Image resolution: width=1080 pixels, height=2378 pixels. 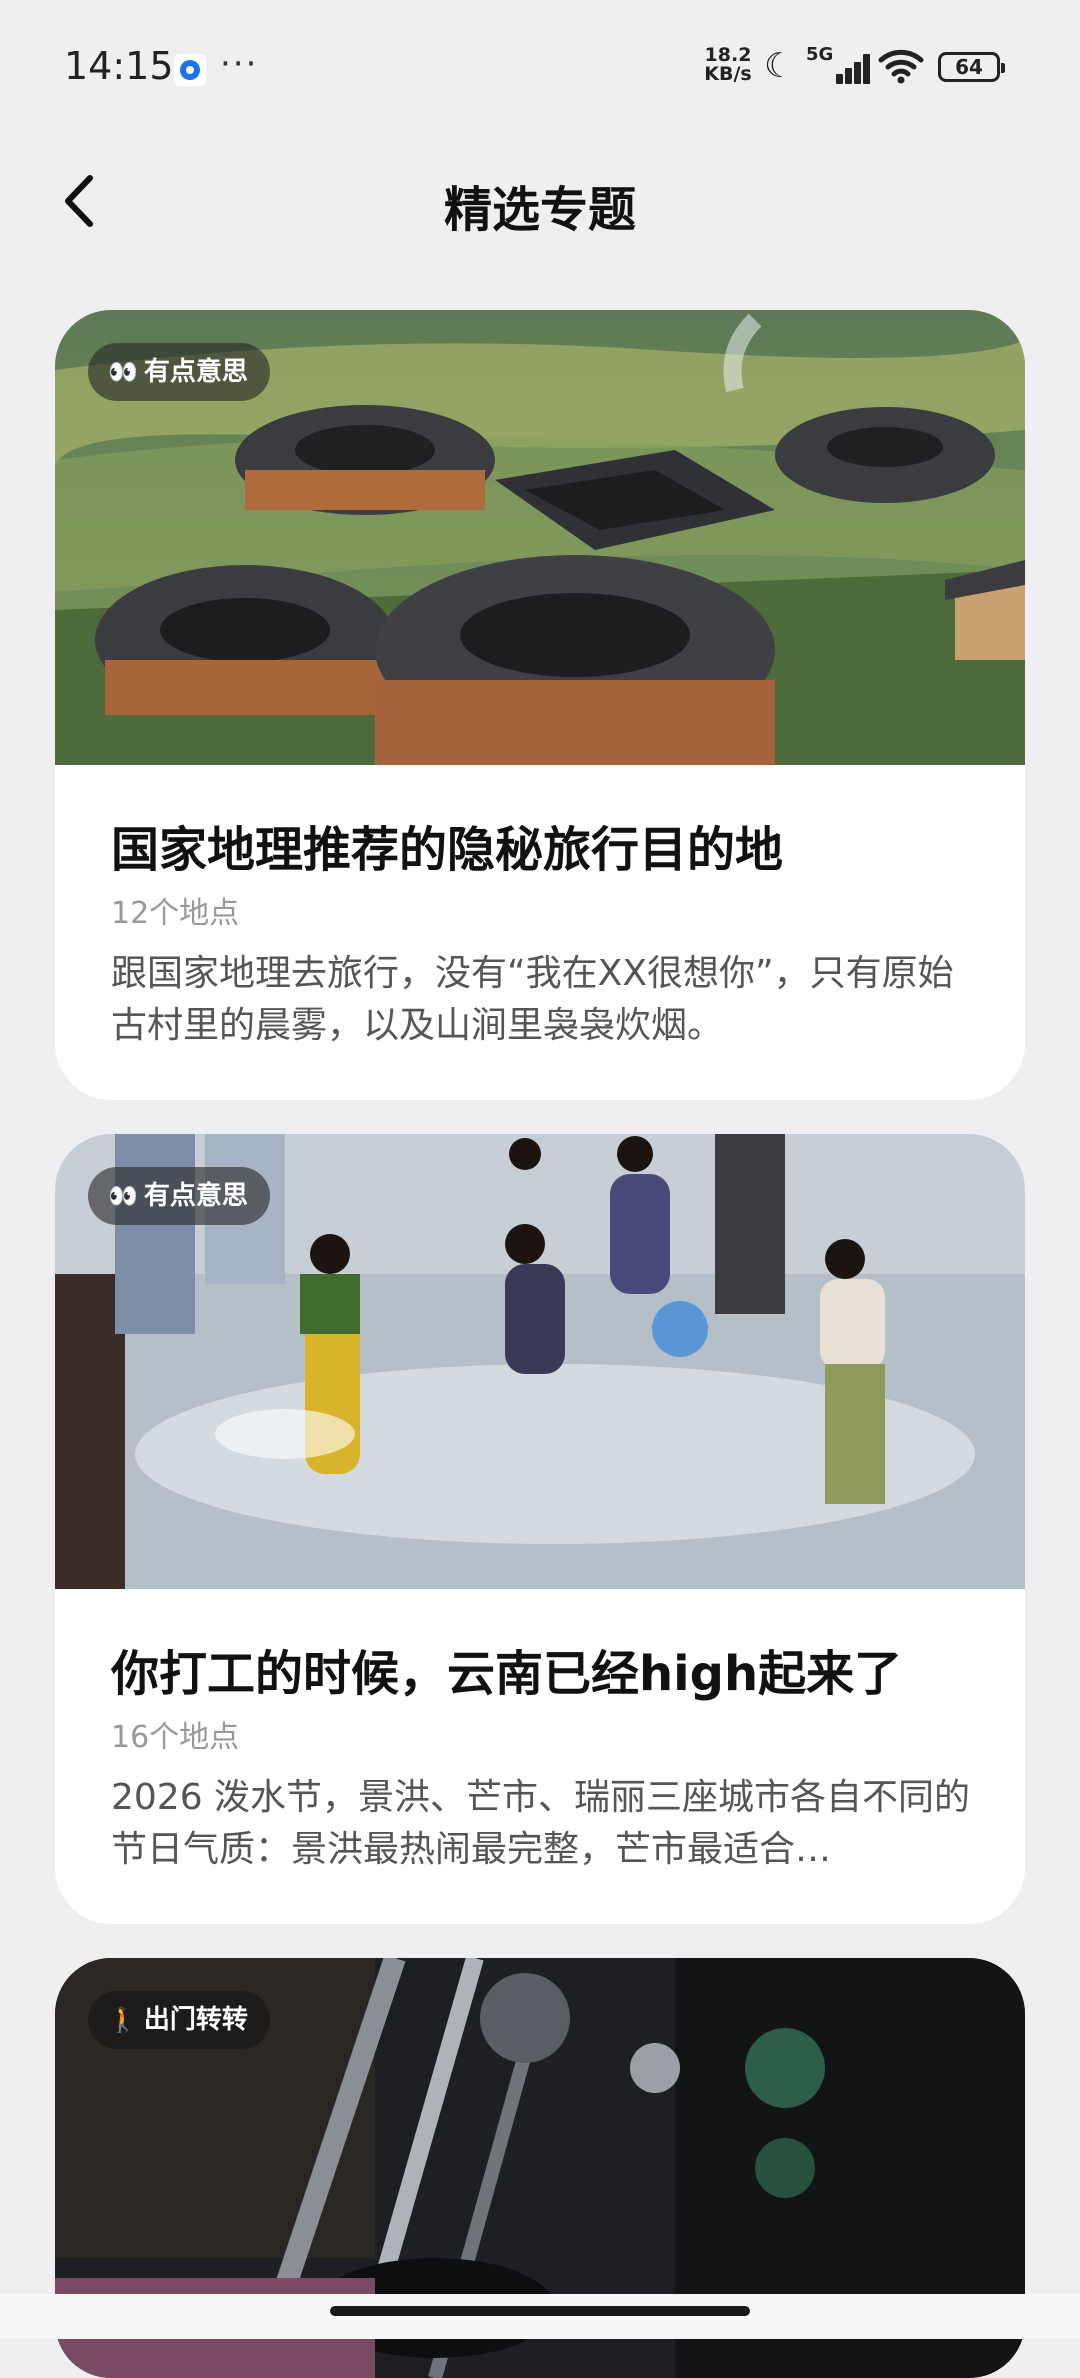 I want to click on page-header: 精选专题, so click(x=540, y=200).